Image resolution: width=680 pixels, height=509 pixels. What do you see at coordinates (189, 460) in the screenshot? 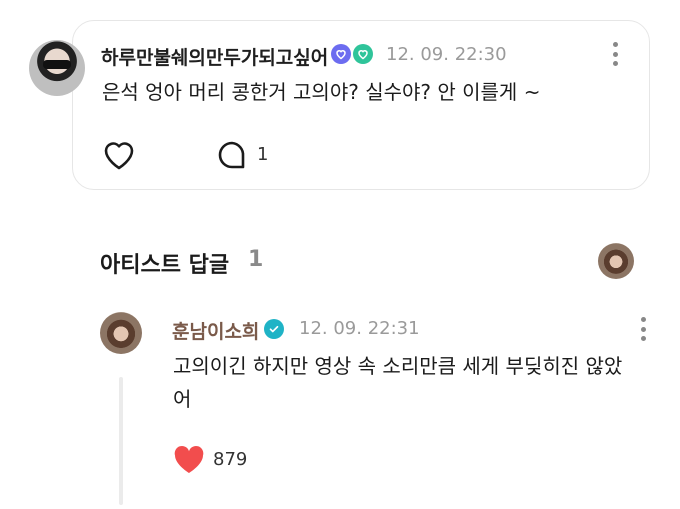
I see `like-heart-filled-icon` at bounding box center [189, 460].